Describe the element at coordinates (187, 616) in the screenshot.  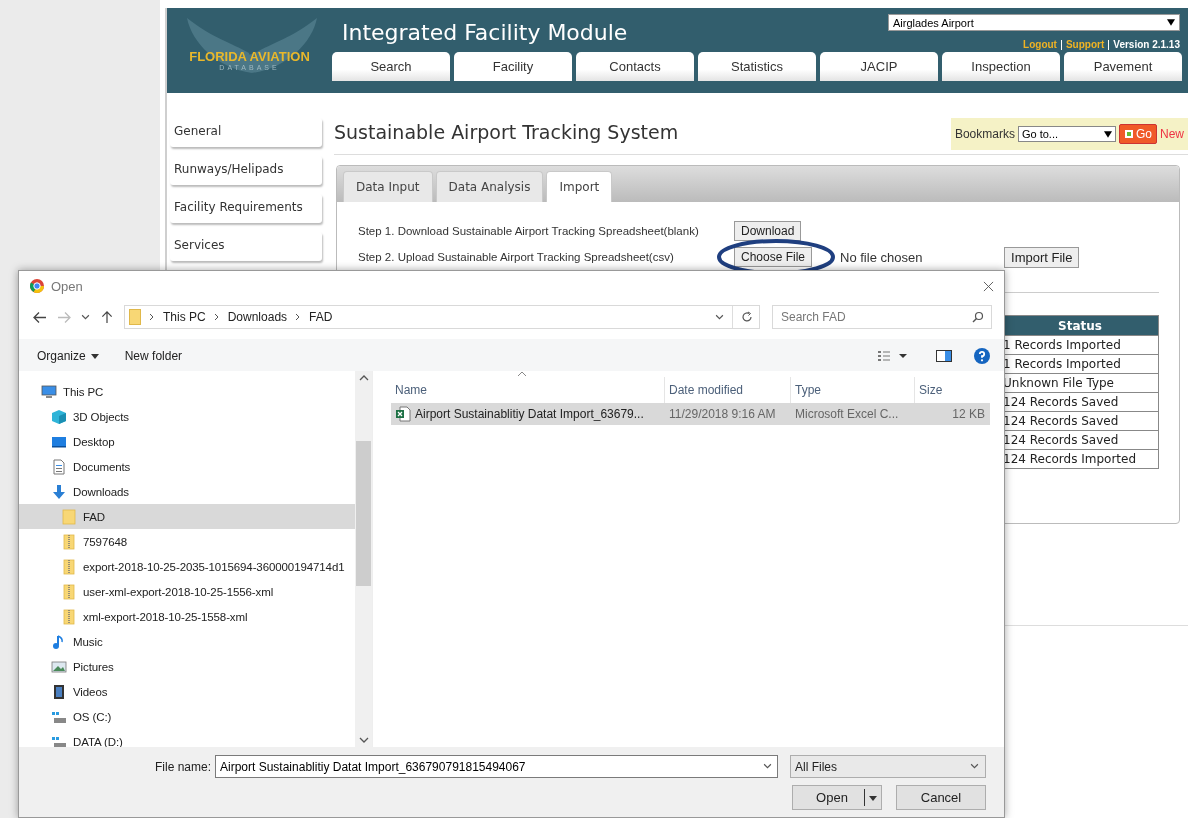
I see `tree-item: xml-export-2018-10-25-1558-xml` at that location.